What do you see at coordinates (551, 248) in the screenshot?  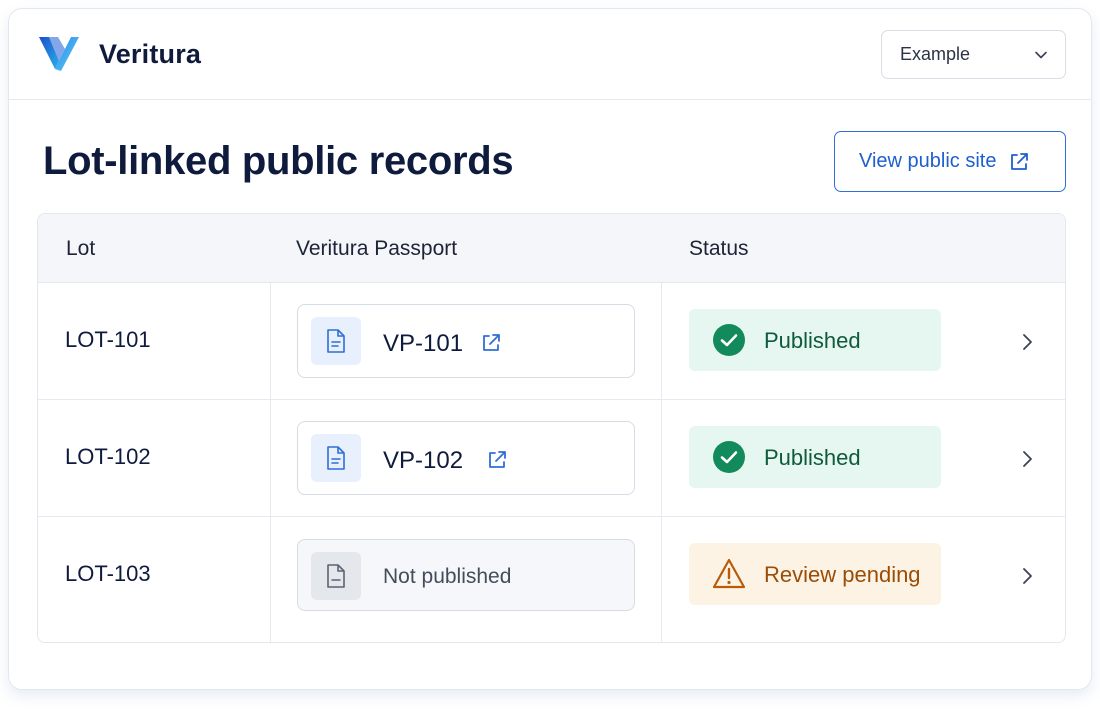 I see `table-header: Lot Veritura Passport Status` at bounding box center [551, 248].